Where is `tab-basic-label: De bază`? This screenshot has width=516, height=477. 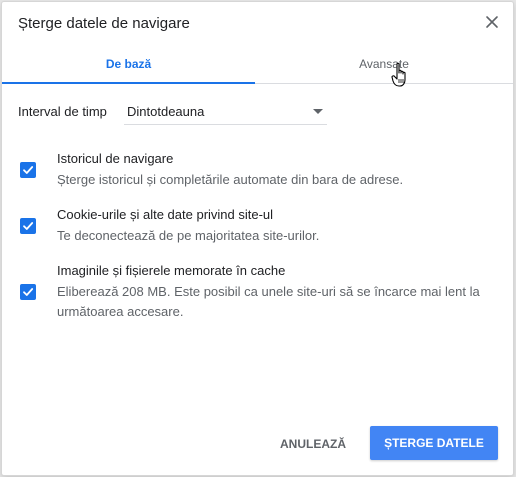
tab-basic-label: De bază is located at coordinates (128, 64).